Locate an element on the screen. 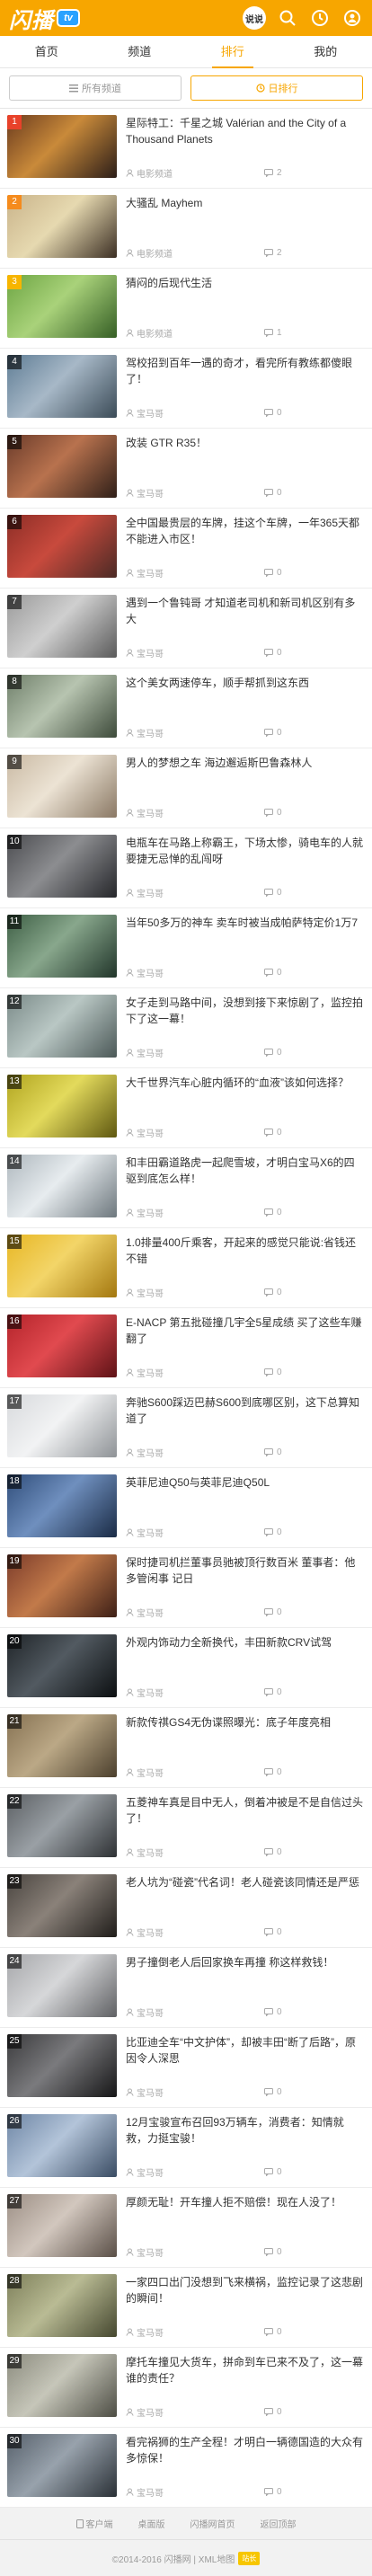 The width and height of the screenshot is (372, 2576). footer-link-client: 客户端 is located at coordinates (94, 2523).